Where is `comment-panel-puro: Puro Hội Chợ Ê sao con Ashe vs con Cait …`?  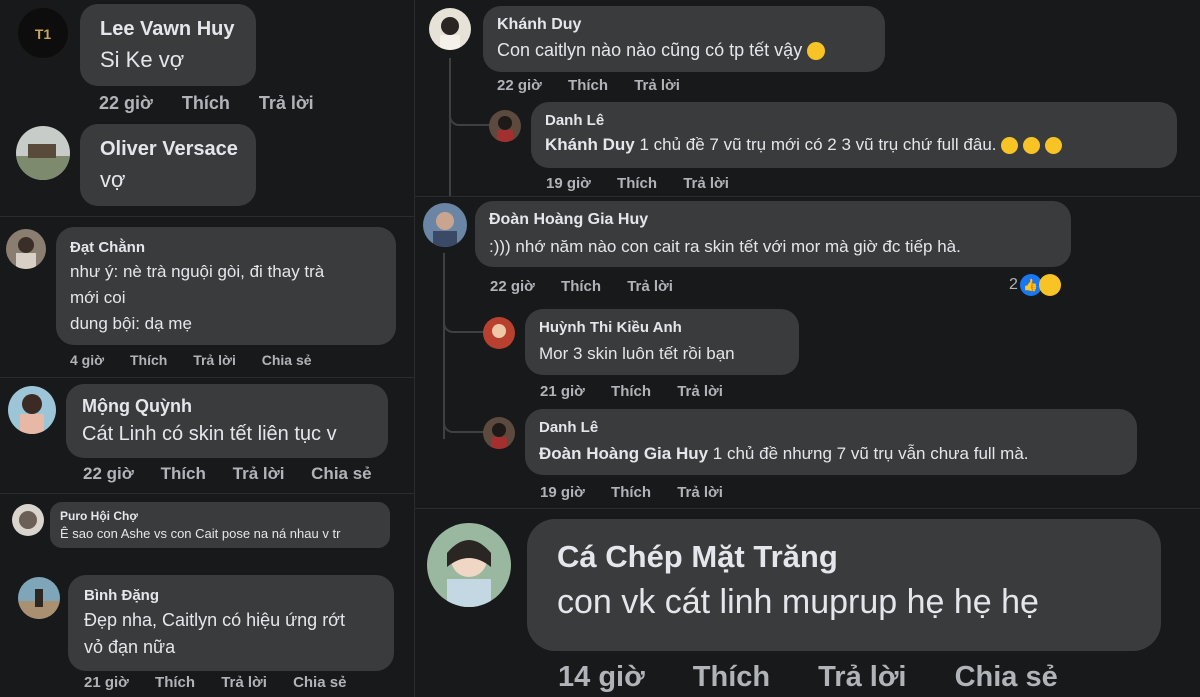 comment-panel-puro: Puro Hội Chợ Ê sao con Ashe vs con Cait … is located at coordinates (207, 528).